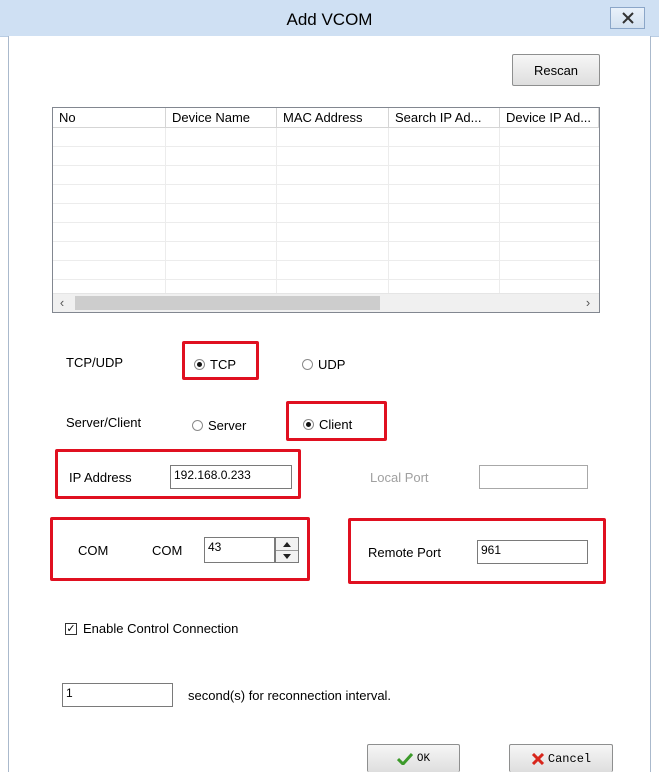  What do you see at coordinates (290, 695) in the screenshot?
I see `reconnect-interval-label: second(s) for reconnection interval.` at bounding box center [290, 695].